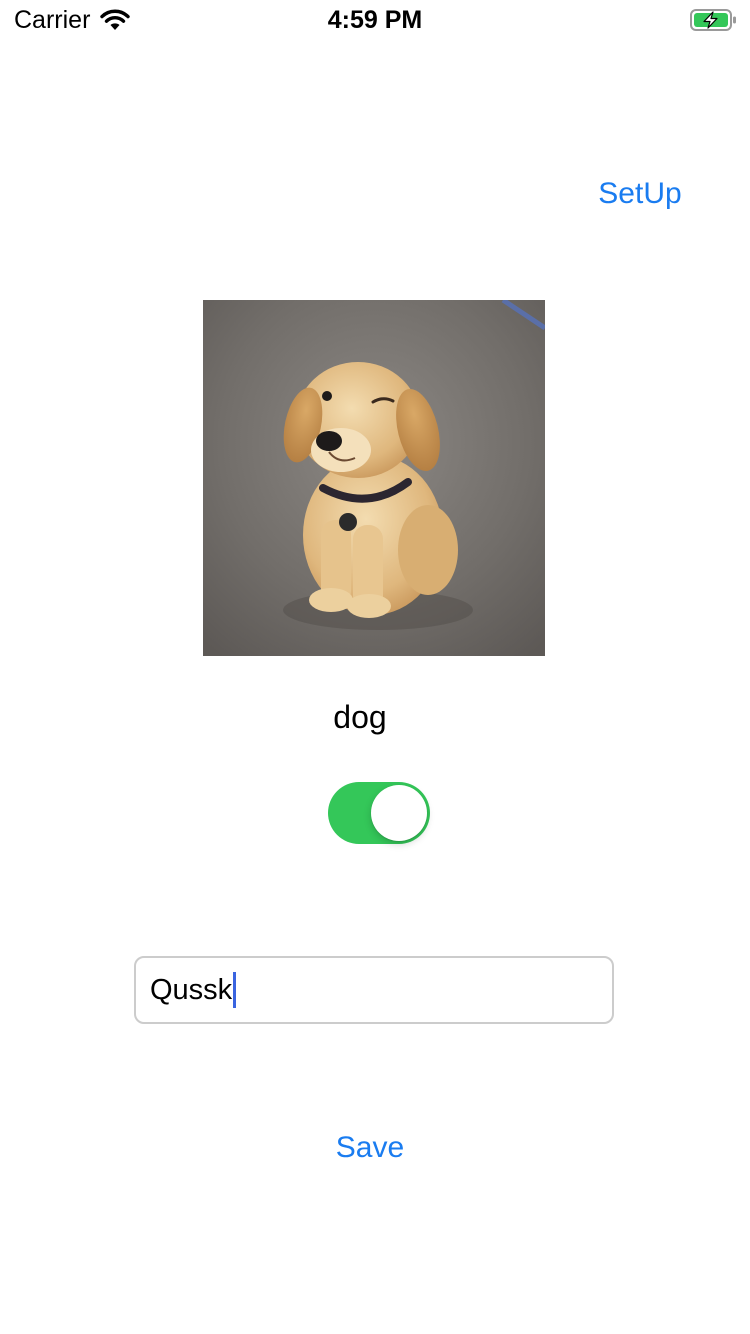 This screenshot has height=1334, width=750. Describe the element at coordinates (374, 990) in the screenshot. I see `name-text-field: Qussk` at that location.